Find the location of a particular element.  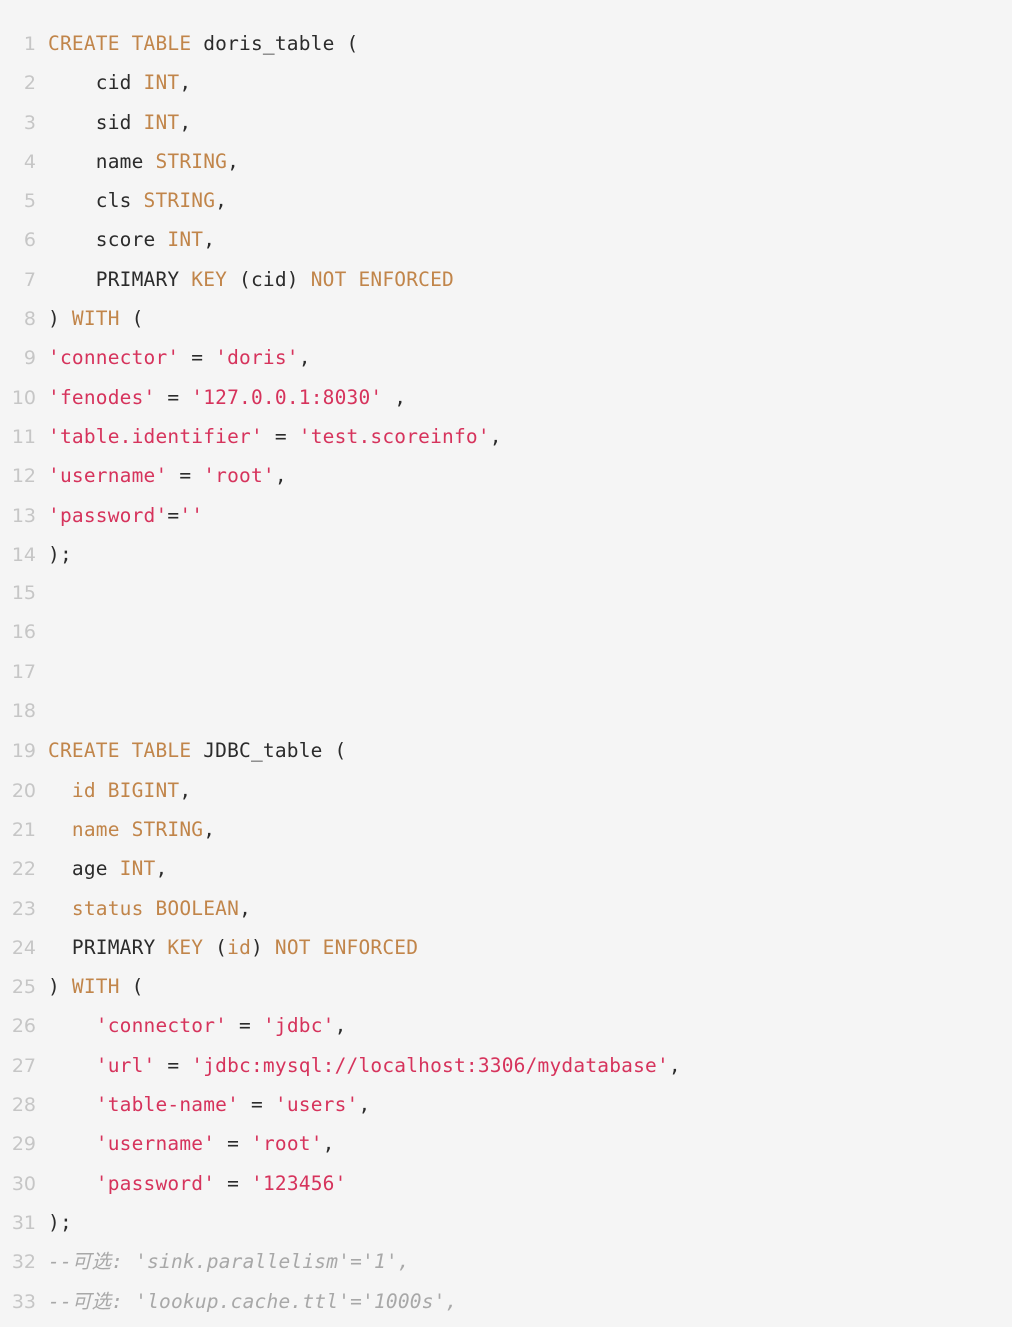

token-txt: name is located at coordinates (102, 161).